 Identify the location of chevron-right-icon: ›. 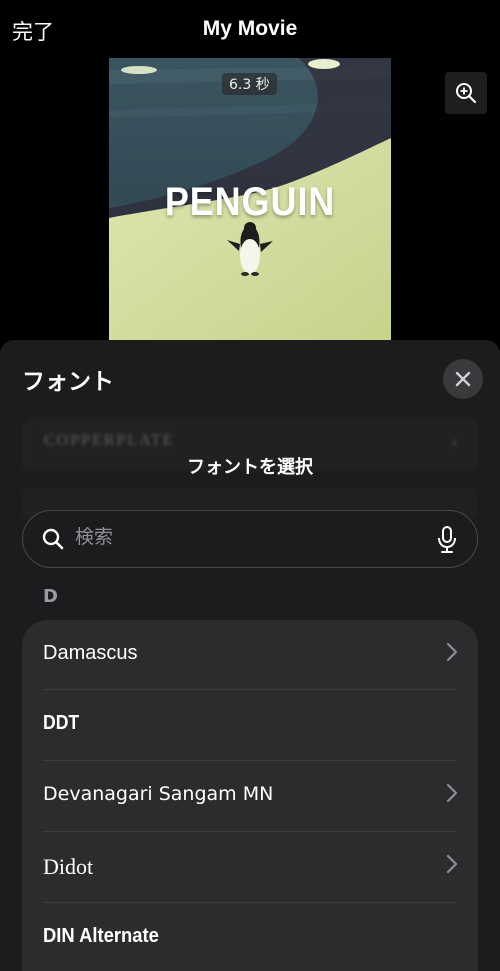
(454, 442).